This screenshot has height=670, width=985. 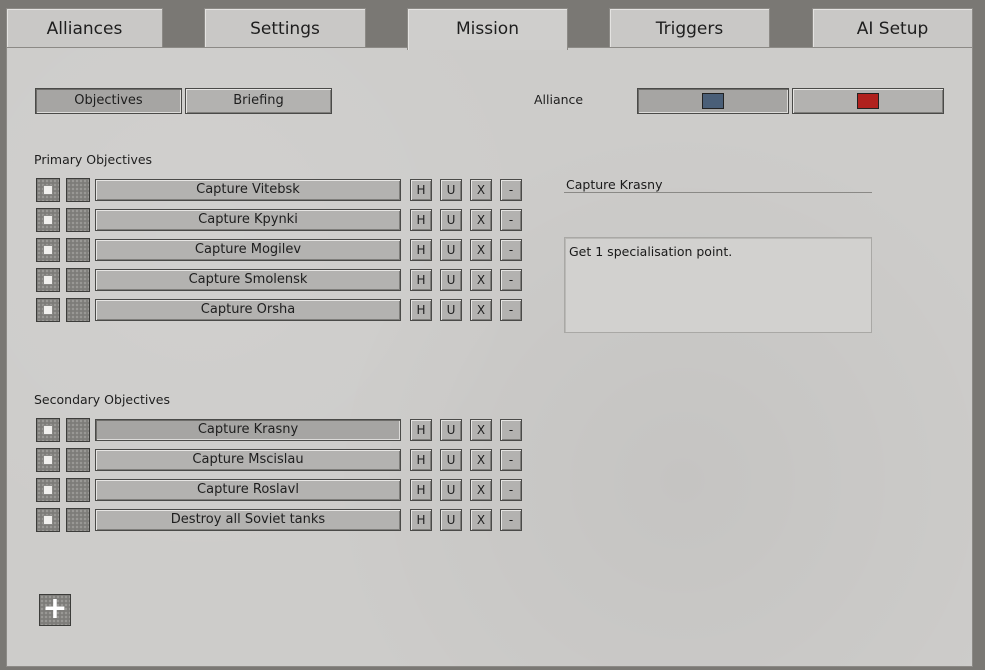 What do you see at coordinates (102, 399) in the screenshot?
I see `secondary-objectives-heading: Secondary Objectives` at bounding box center [102, 399].